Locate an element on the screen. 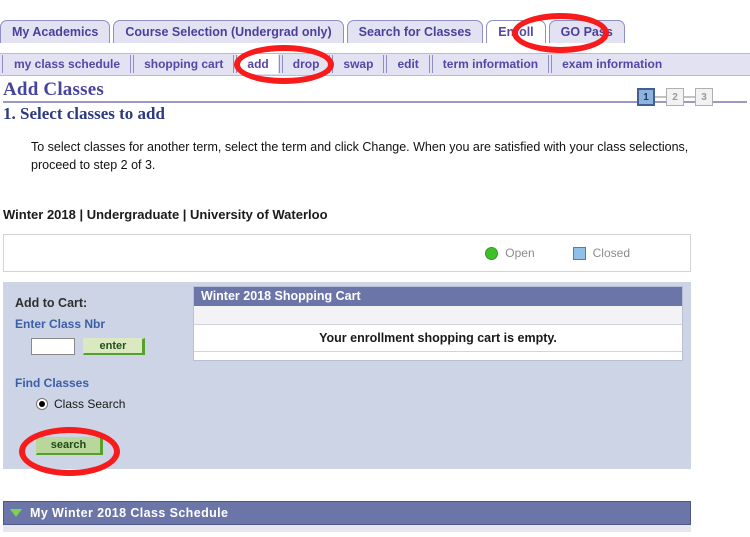 The image size is (750, 537). step-indicator-1: 1 is located at coordinates (646, 97).